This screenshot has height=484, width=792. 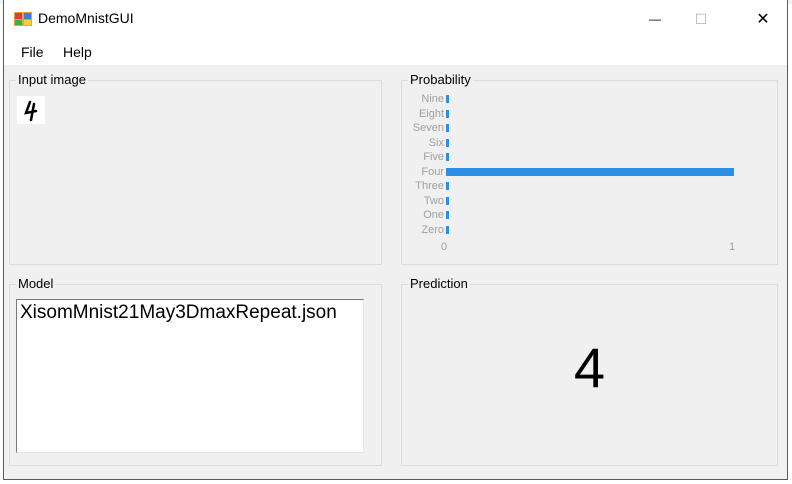 I want to click on maximize-button: ☐, so click(x=701, y=19).